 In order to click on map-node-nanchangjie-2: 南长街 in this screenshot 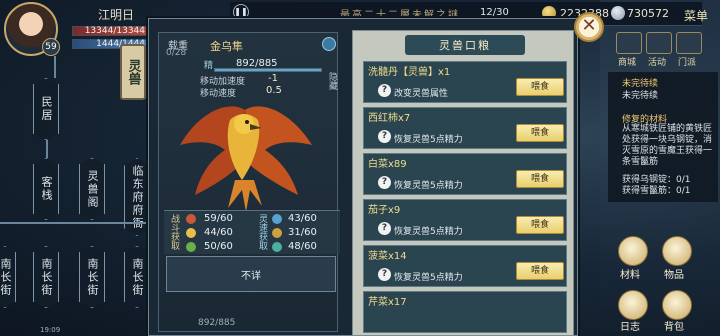, I will do `click(46, 277)`.